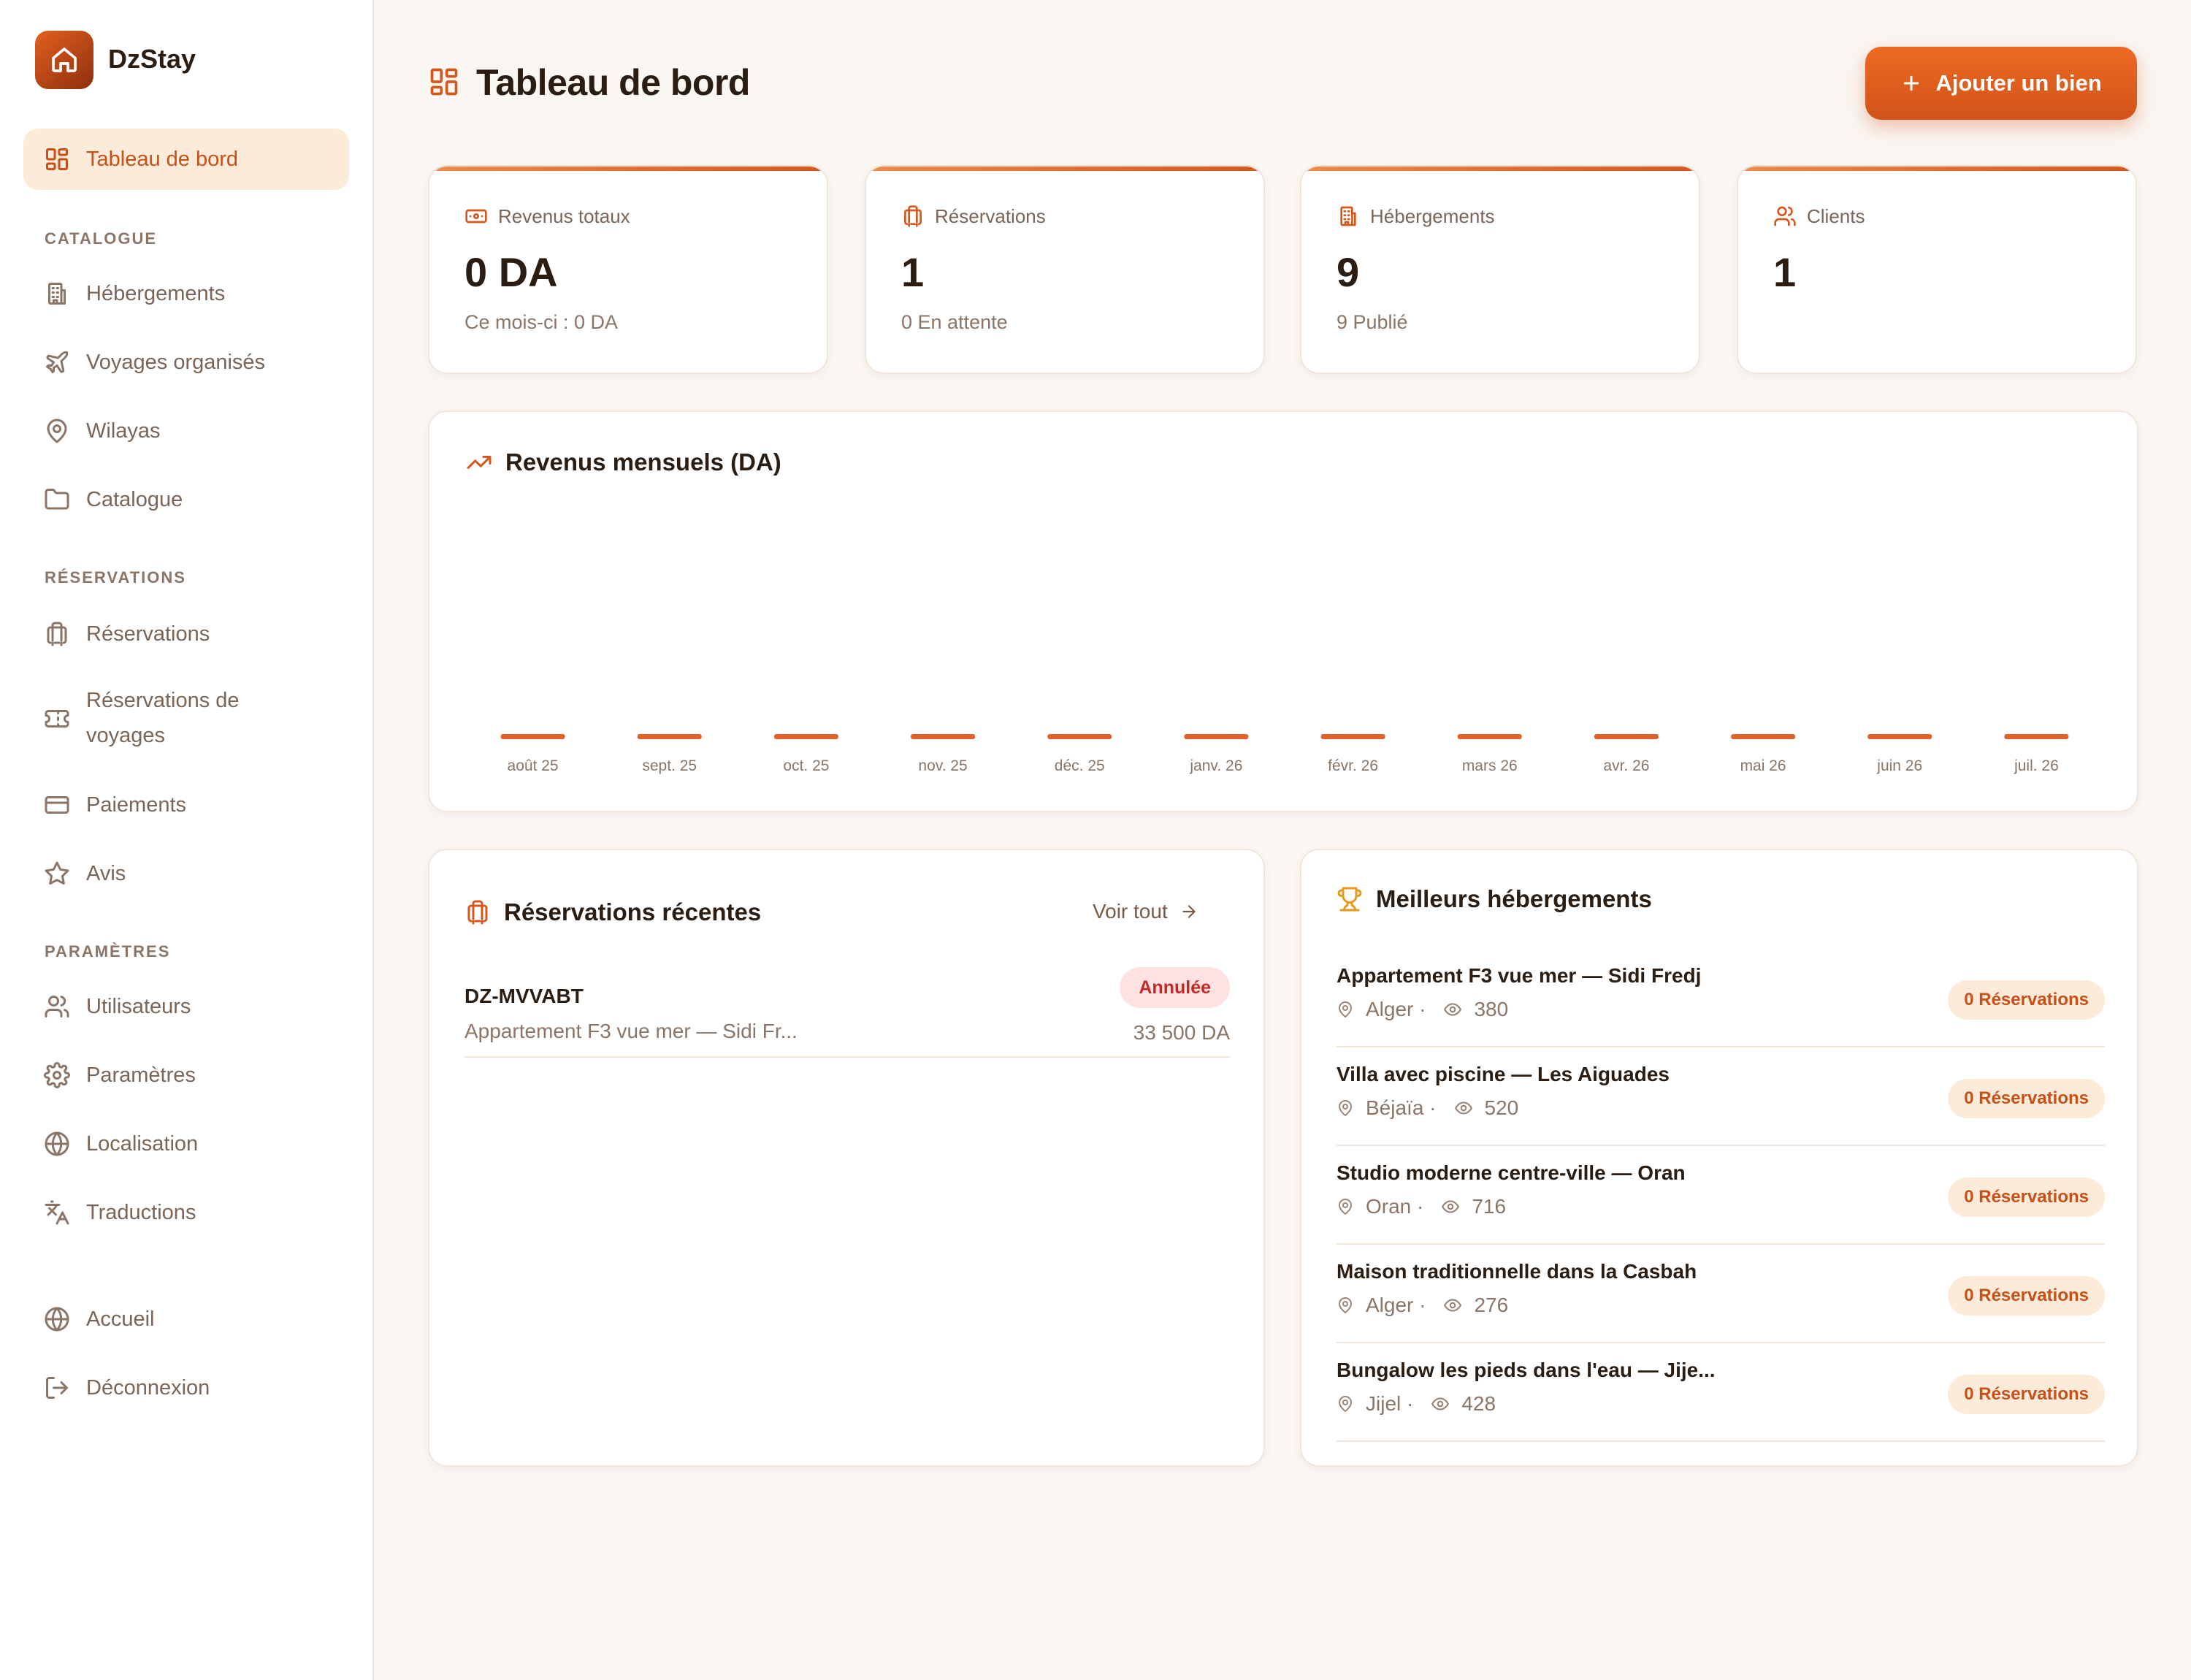 Image resolution: width=2191 pixels, height=1680 pixels. I want to click on sidebar-item-parametres: Paramètres, so click(186, 1075).